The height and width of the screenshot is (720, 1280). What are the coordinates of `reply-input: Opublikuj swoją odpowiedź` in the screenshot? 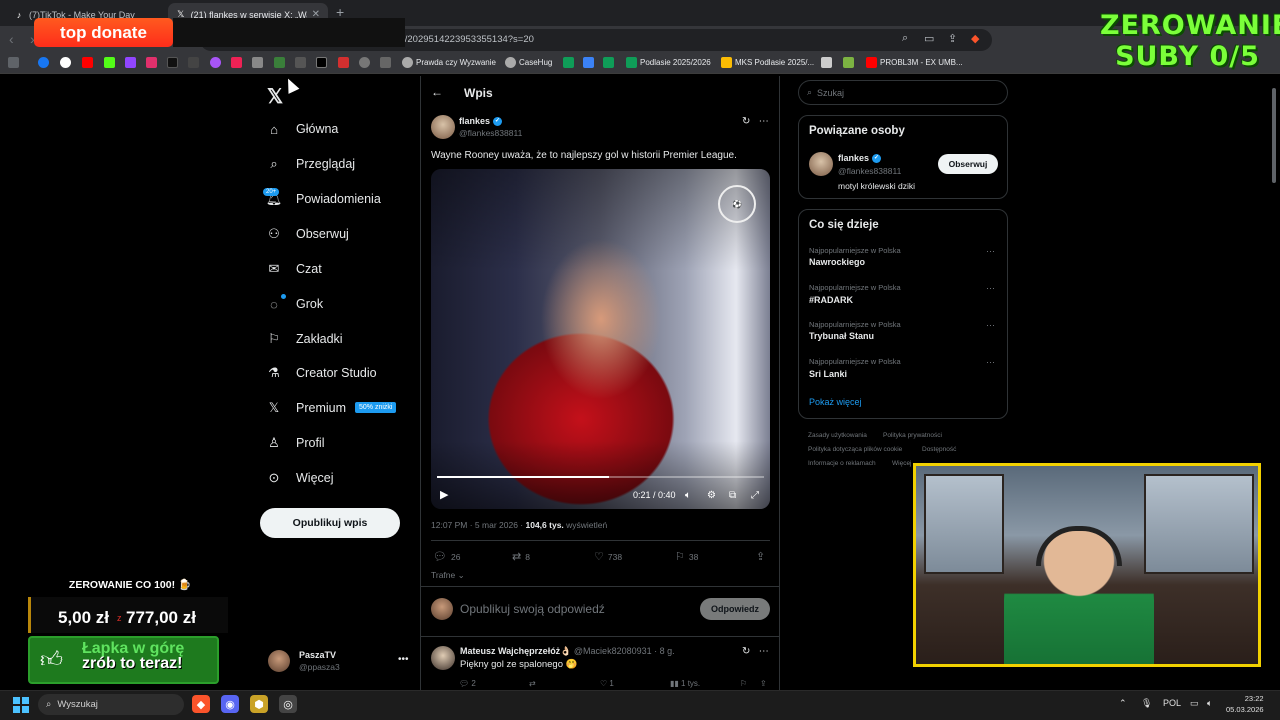 It's located at (532, 609).